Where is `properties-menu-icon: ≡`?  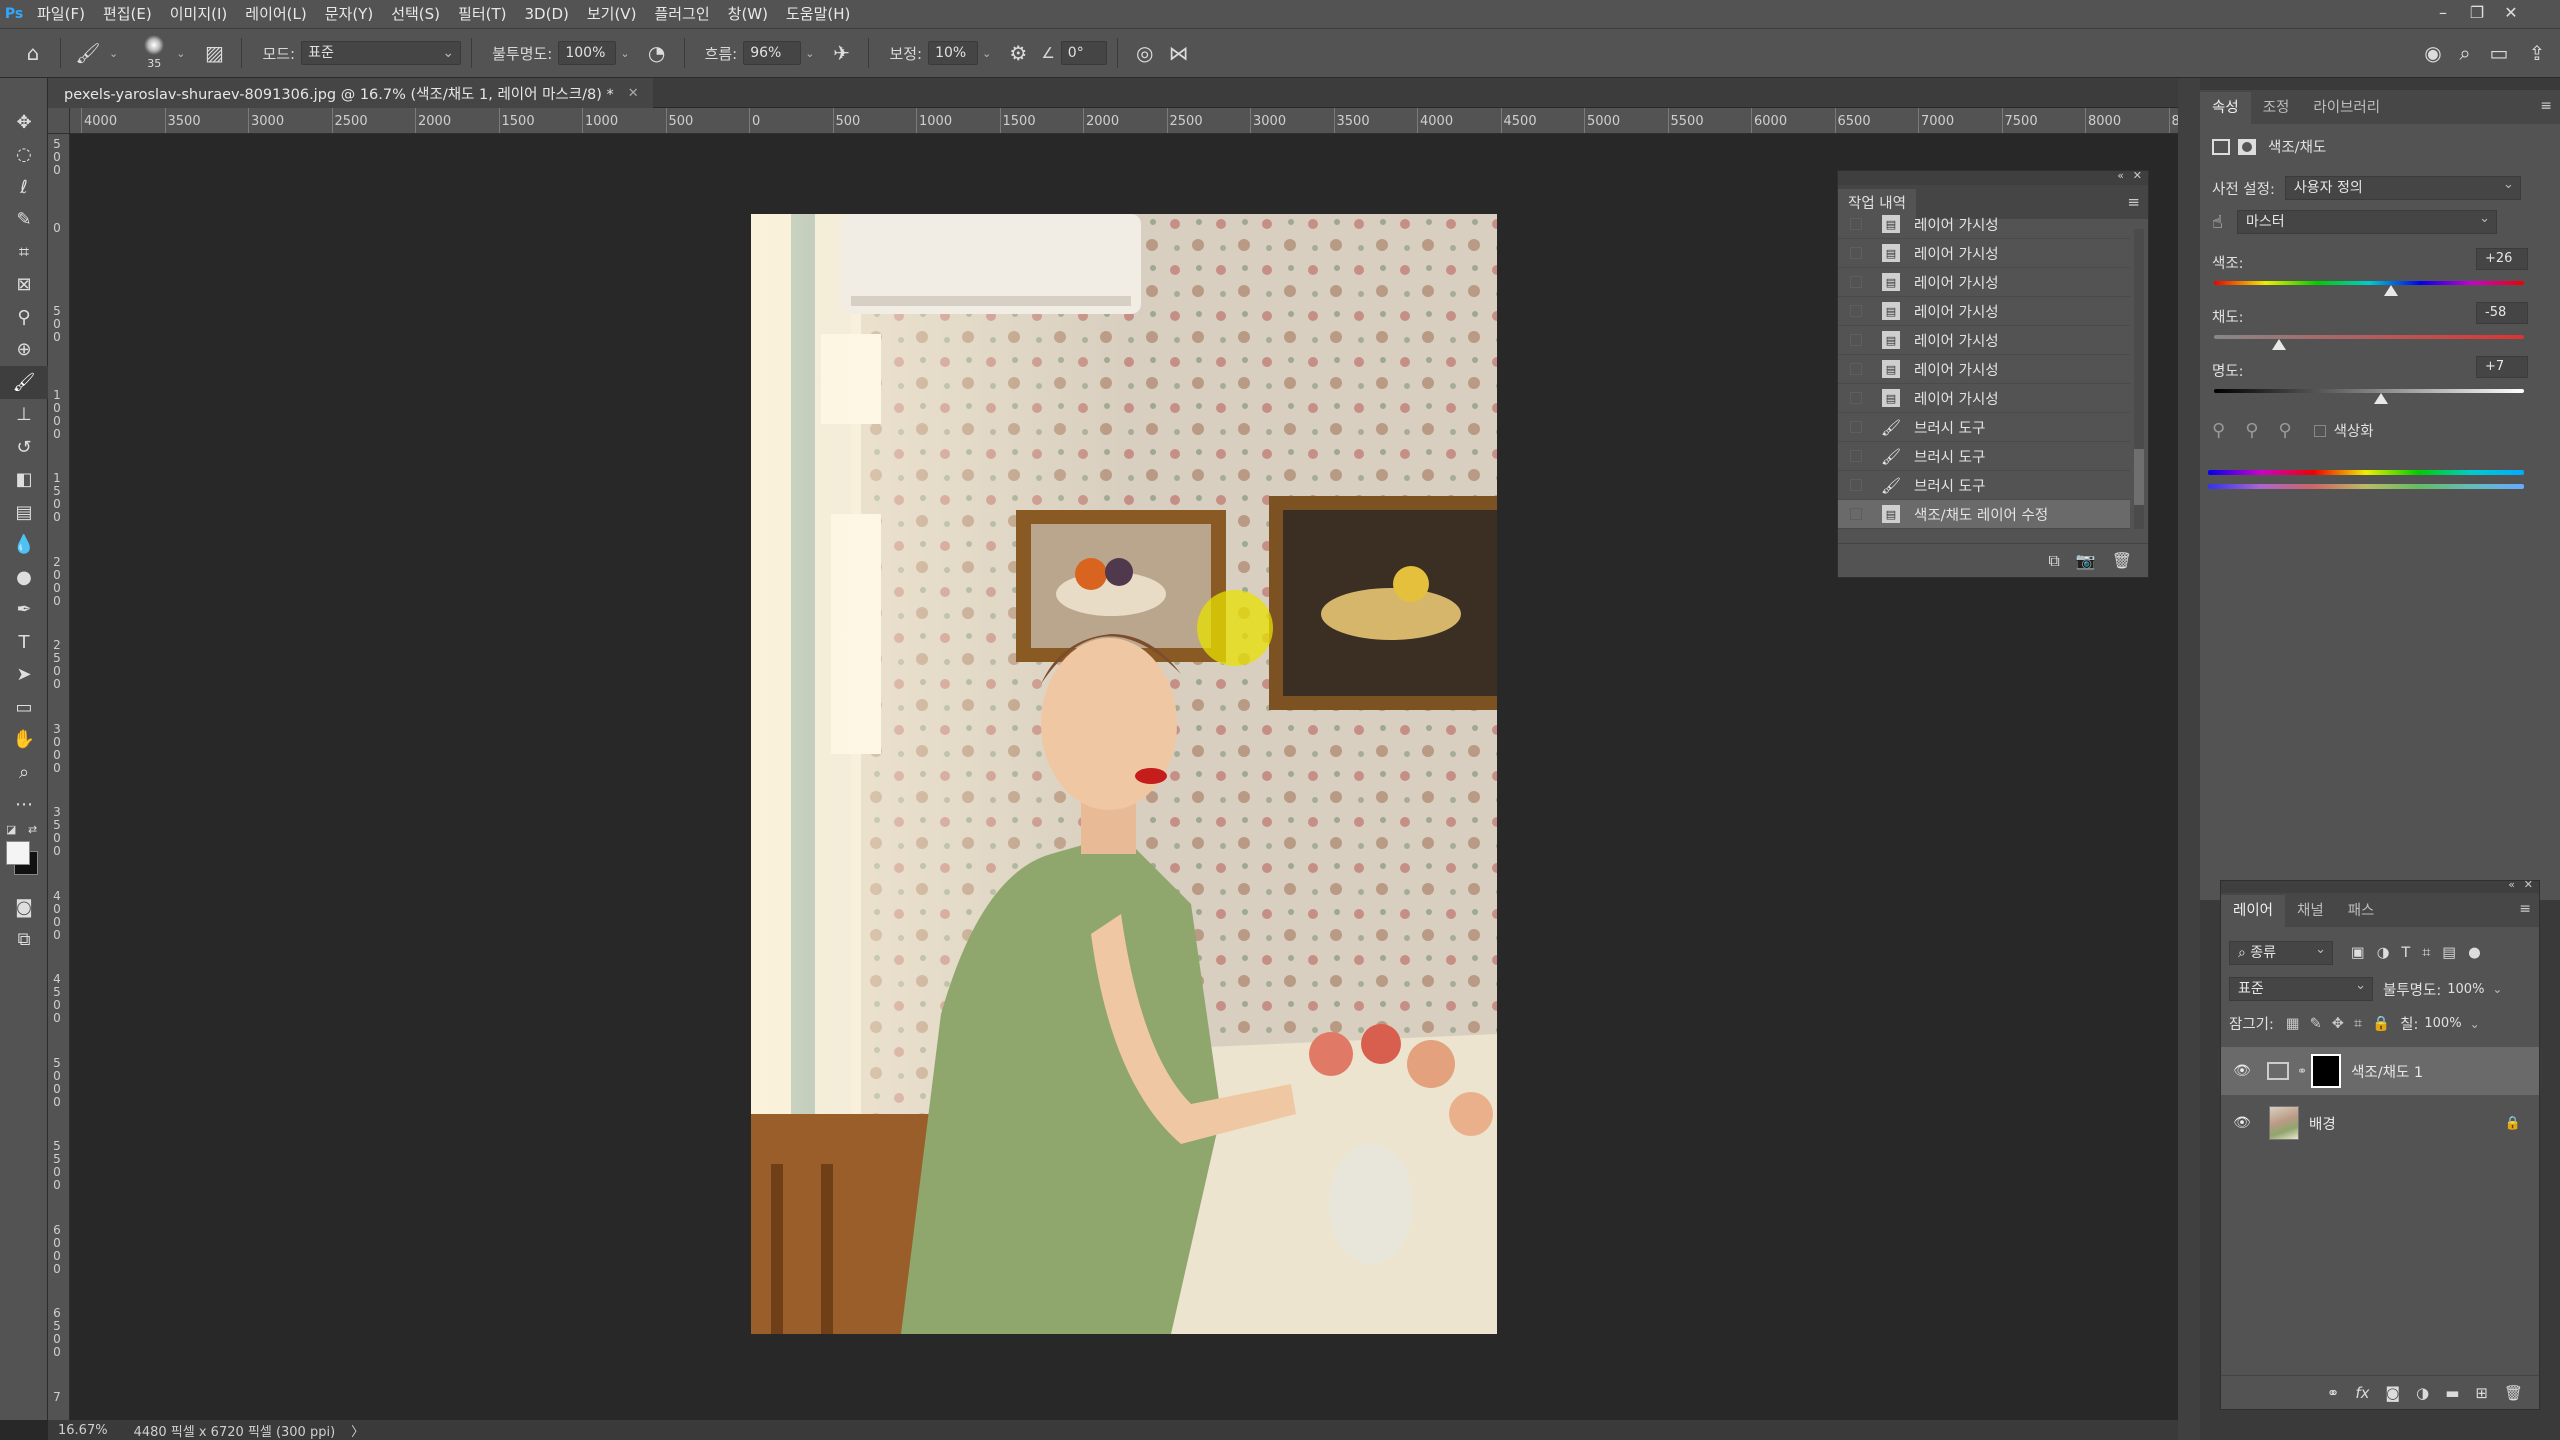 properties-menu-icon: ≡ is located at coordinates (2546, 106).